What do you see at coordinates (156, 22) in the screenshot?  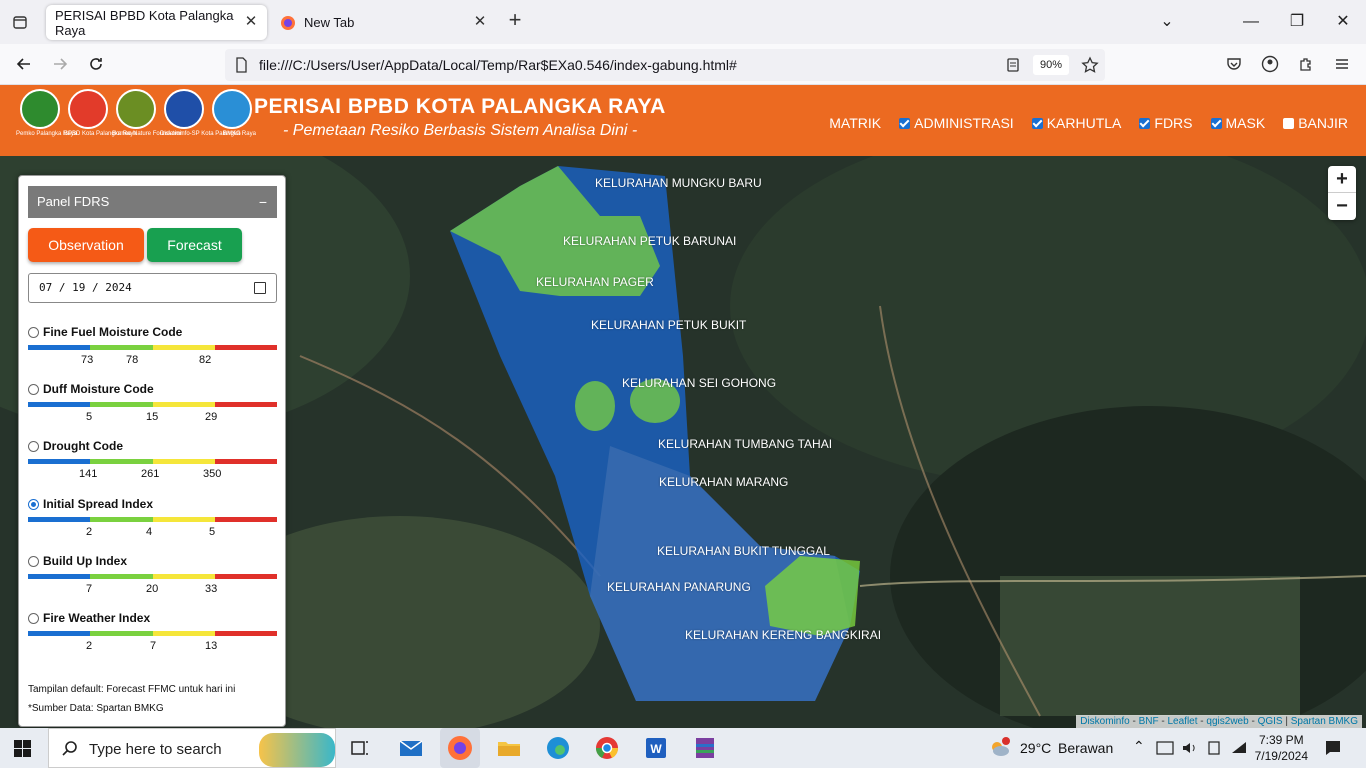 I see `tab-perisai: PERISAI BPBD Kota Palangka Raya ✕` at bounding box center [156, 22].